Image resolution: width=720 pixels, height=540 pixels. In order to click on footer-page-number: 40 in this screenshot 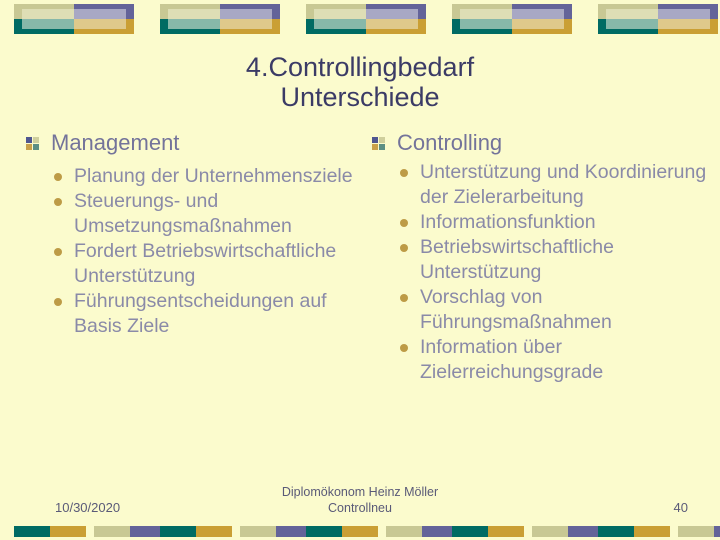, I will do `click(680, 507)`.